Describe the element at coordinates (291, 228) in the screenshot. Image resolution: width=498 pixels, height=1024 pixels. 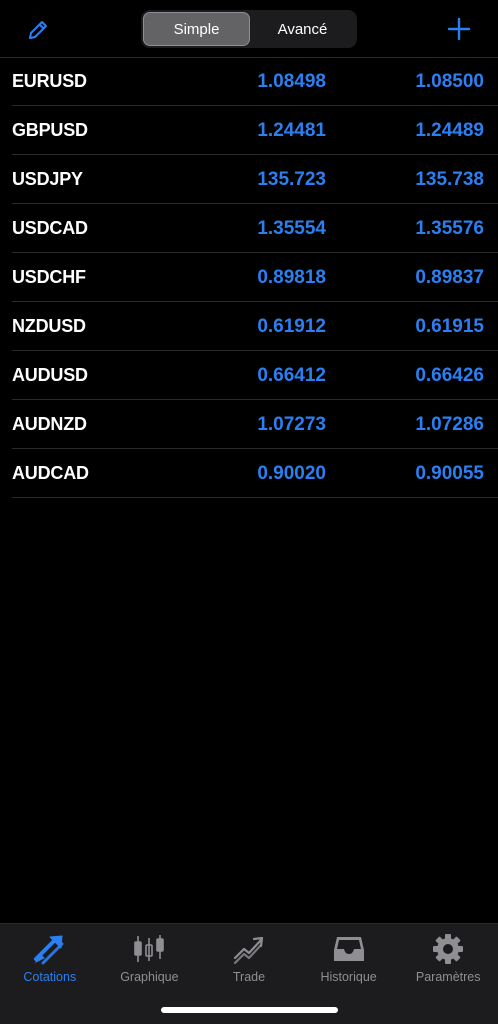
I see `quote-bid: 1.35554` at that location.